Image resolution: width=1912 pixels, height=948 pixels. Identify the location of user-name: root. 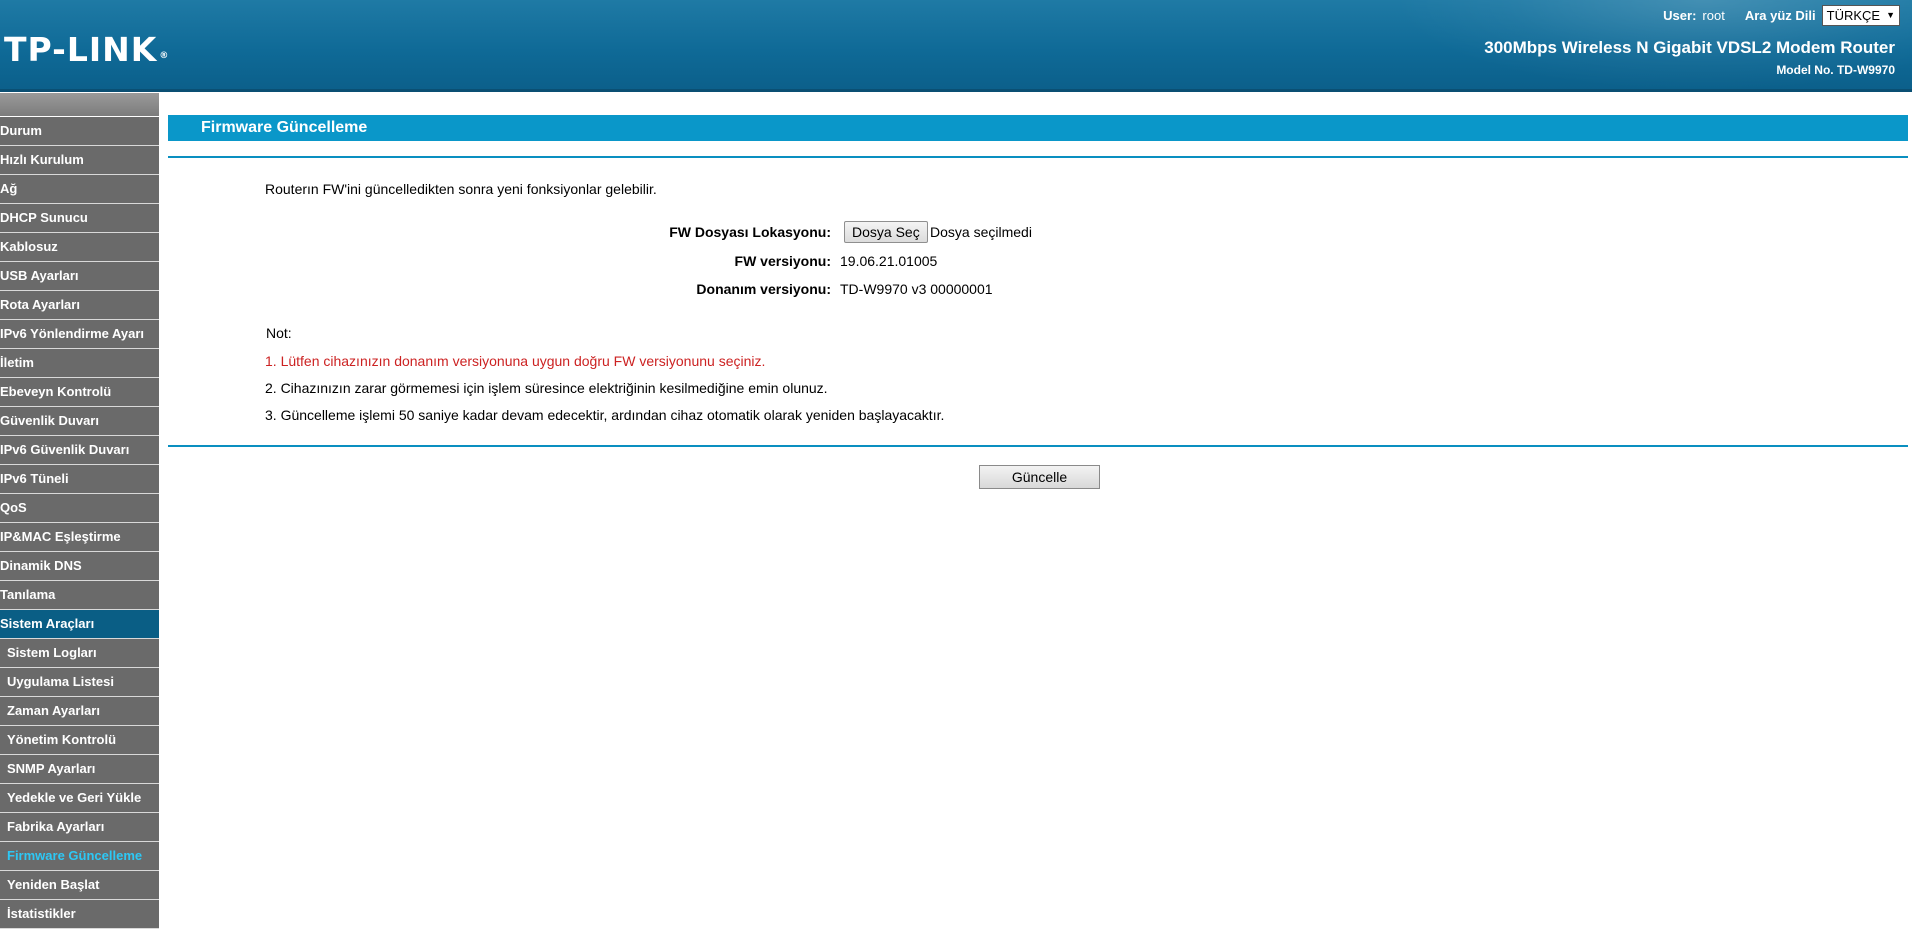
(1713, 15).